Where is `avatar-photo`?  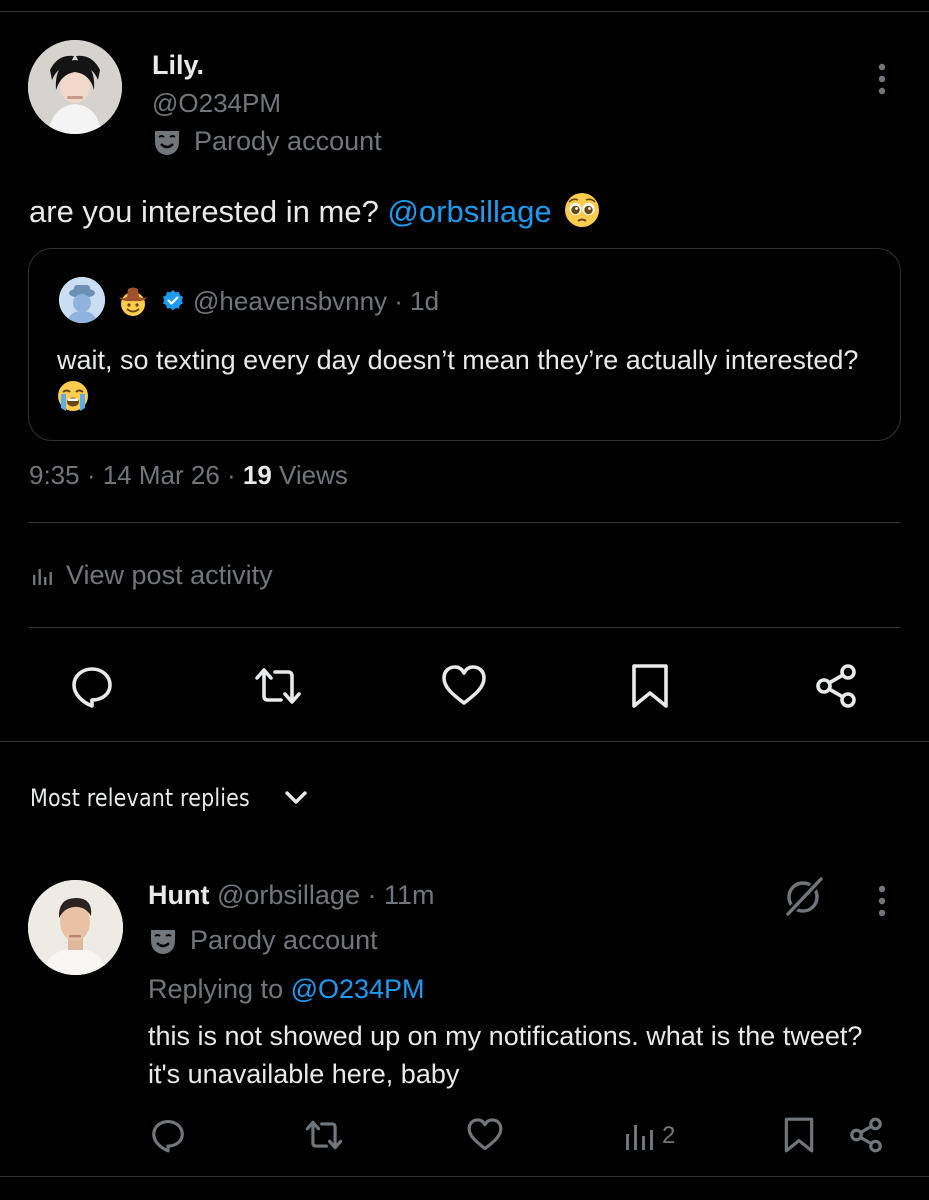 avatar-photo is located at coordinates (75, 87).